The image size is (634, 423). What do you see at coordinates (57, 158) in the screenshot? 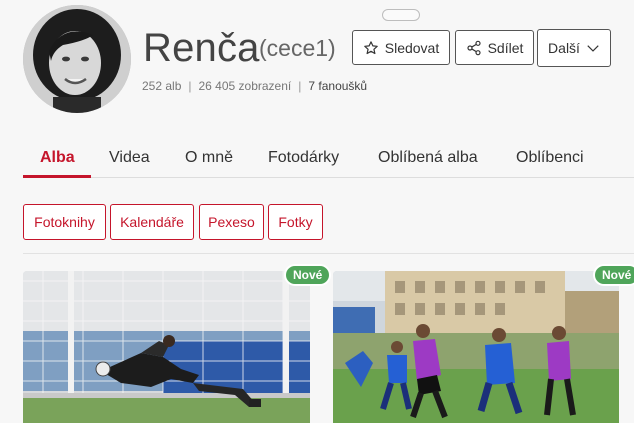
I see `tab-alba: Alba` at bounding box center [57, 158].